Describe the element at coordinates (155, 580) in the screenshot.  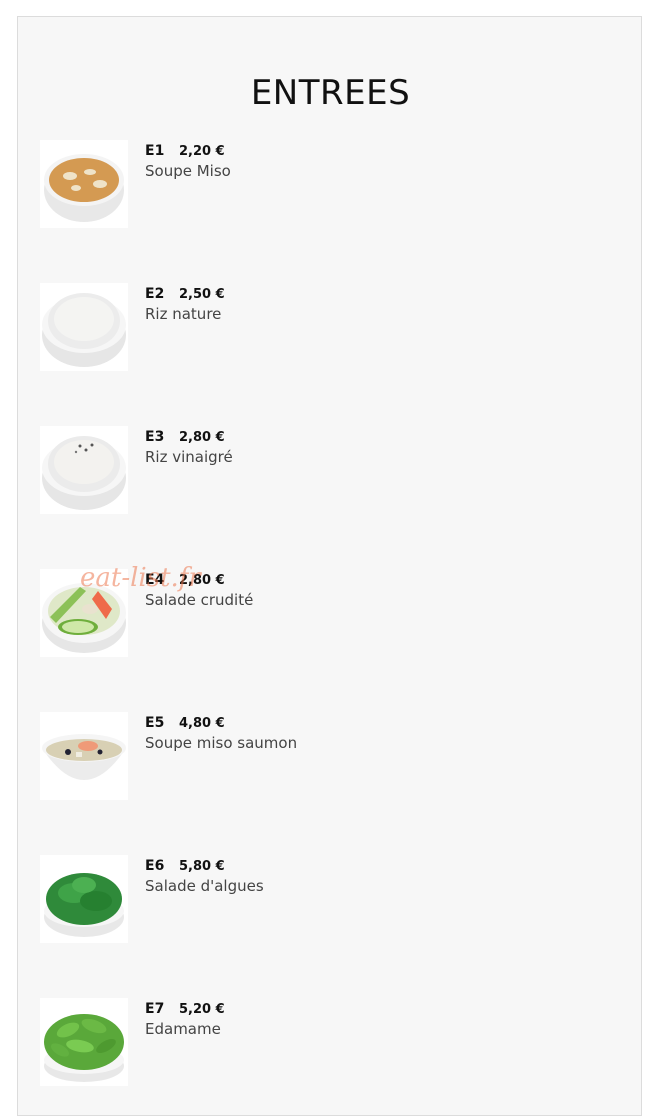
I see `item-code: E4` at that location.